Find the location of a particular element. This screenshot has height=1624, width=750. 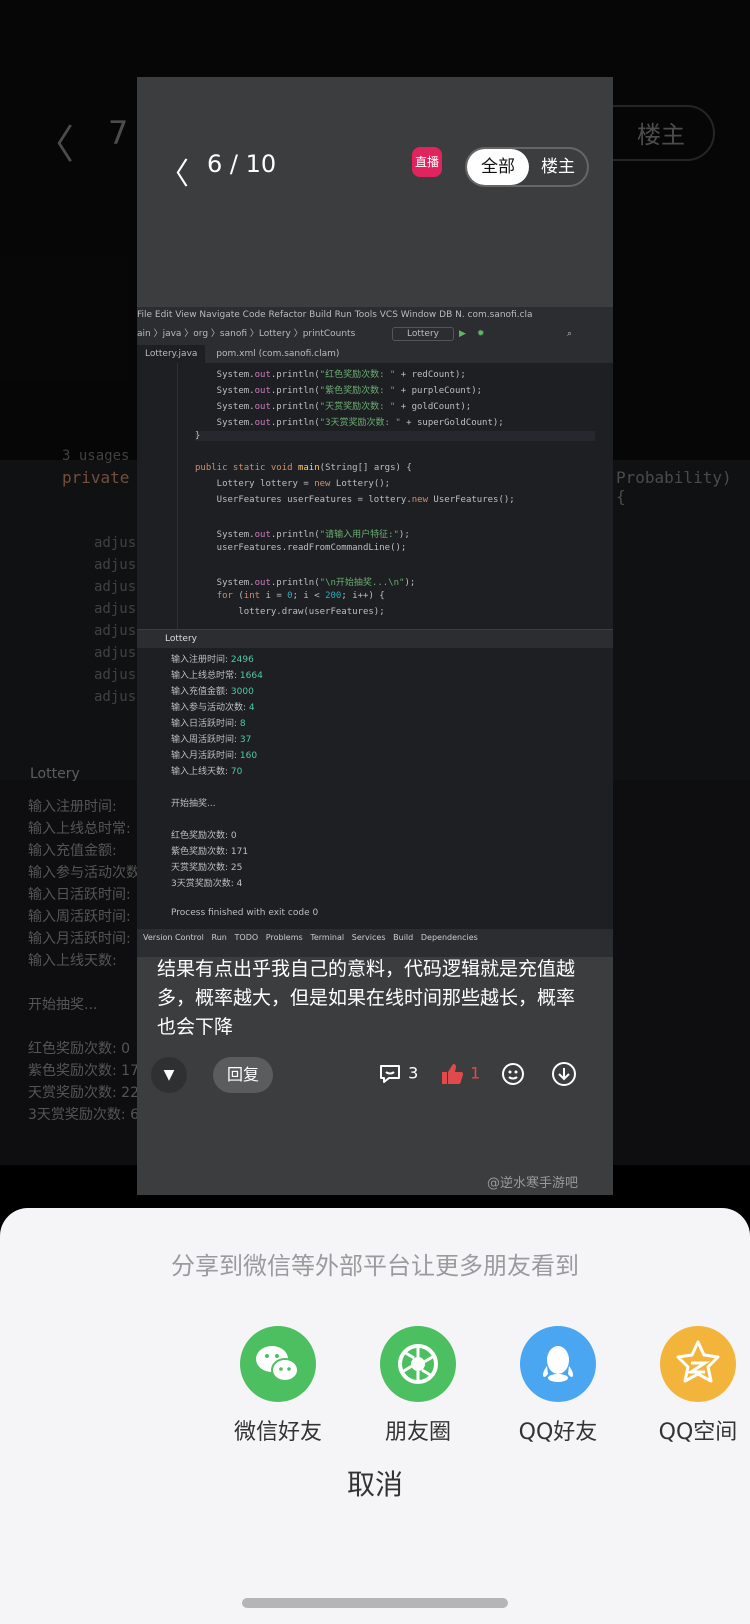

code-line: lottery.draw(userFeatures); is located at coordinates (290, 612).